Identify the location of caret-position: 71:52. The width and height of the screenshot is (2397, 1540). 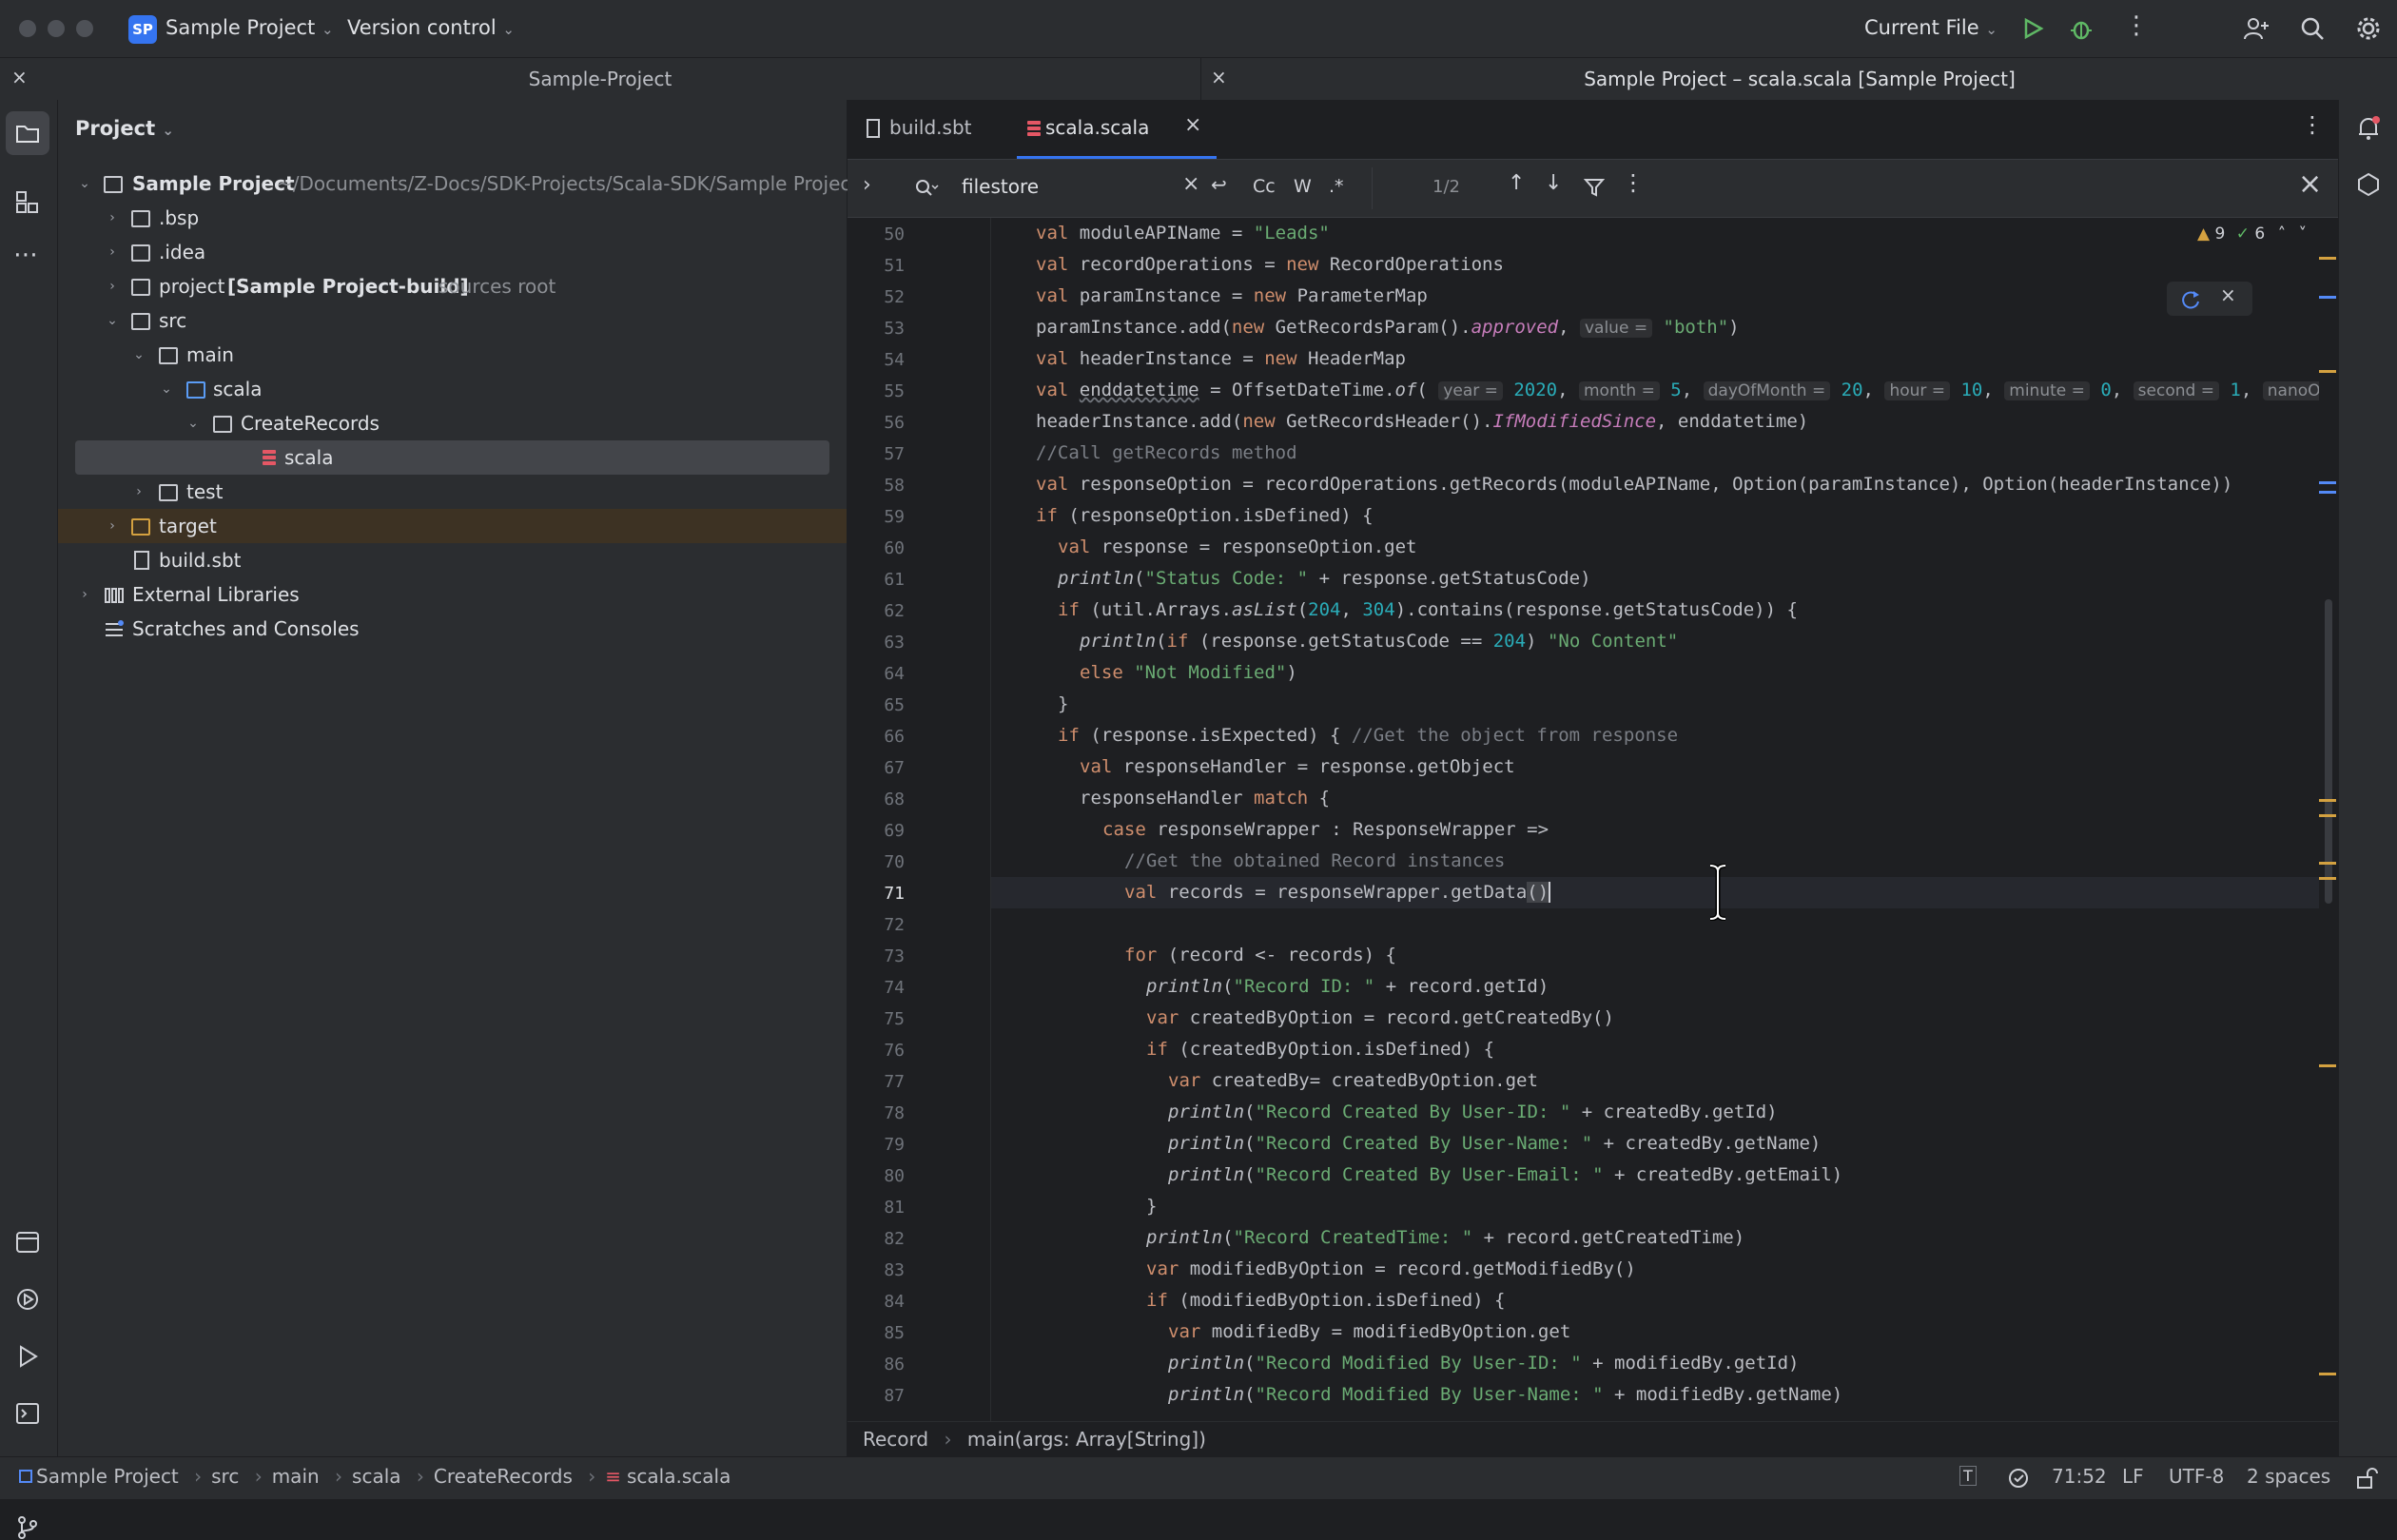
(2079, 1477).